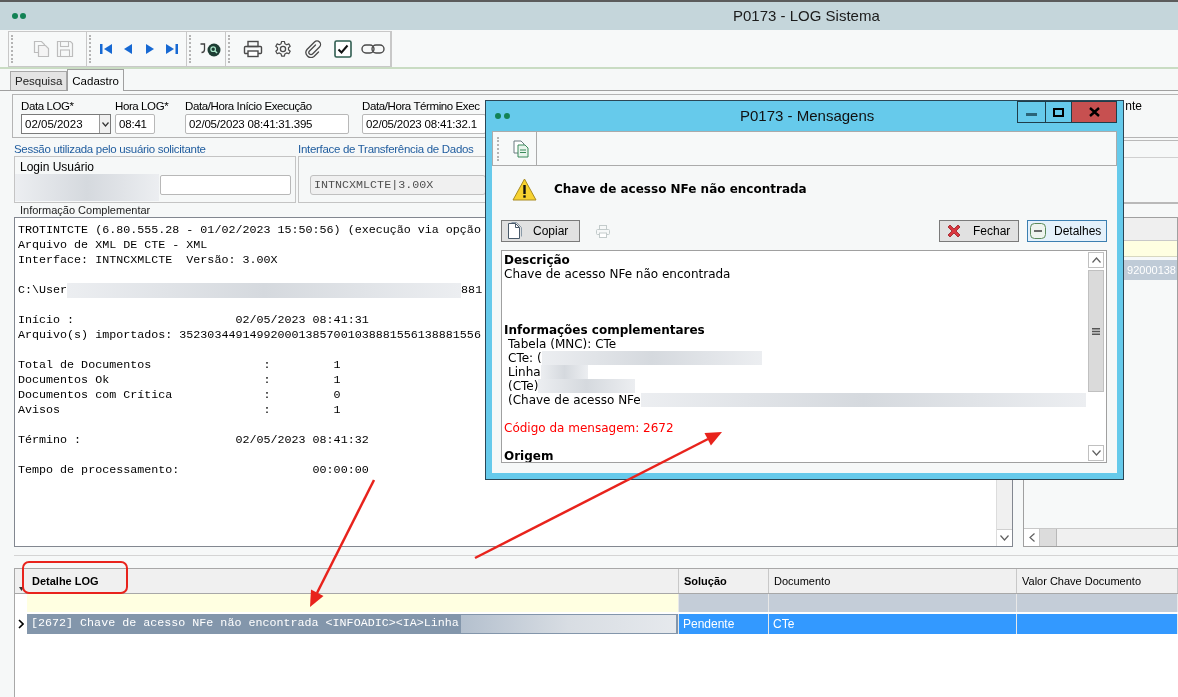  I want to click on log-text: 881, so click(472, 290).